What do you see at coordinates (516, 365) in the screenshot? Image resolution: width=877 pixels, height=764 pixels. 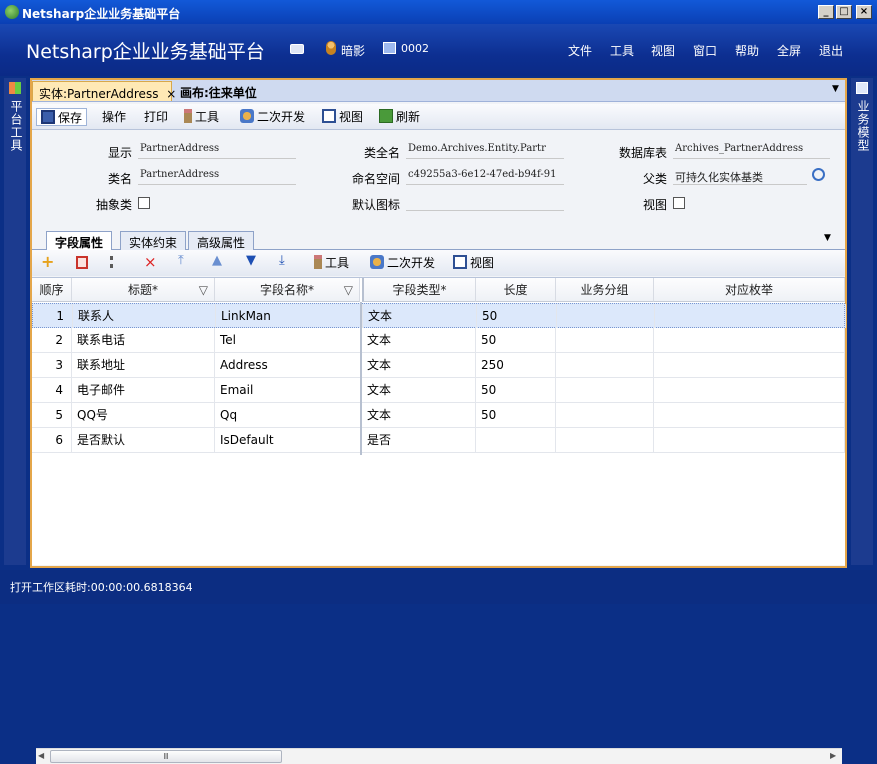 I see `cell-length: 250` at bounding box center [516, 365].